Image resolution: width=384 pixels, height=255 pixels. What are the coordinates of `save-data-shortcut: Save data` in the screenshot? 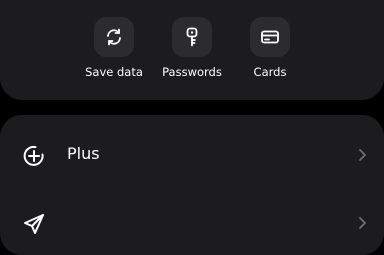 It's located at (114, 52).